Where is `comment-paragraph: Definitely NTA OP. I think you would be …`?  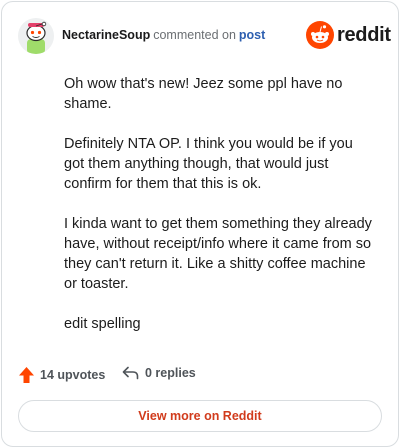
comment-paragraph: Definitely NTA OP. I think you would be … is located at coordinates (208, 164).